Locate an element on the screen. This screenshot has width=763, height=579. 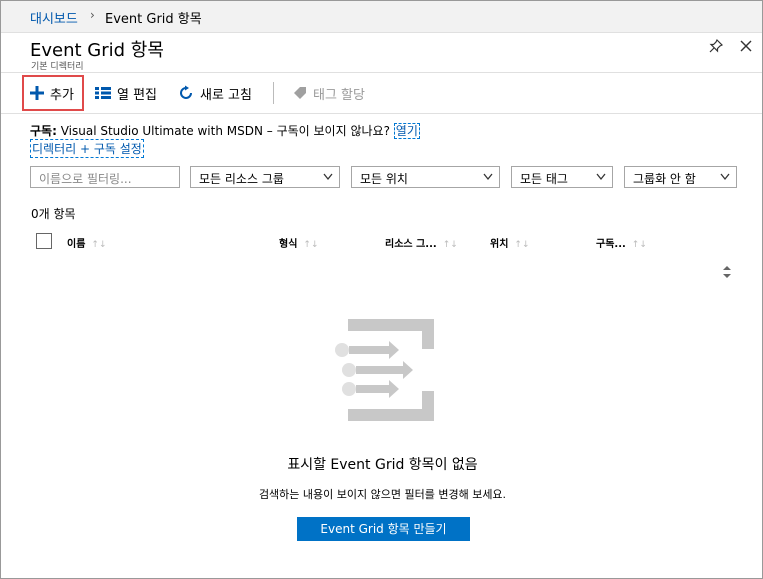
edit-columns-button: 열 편집 is located at coordinates (126, 93).